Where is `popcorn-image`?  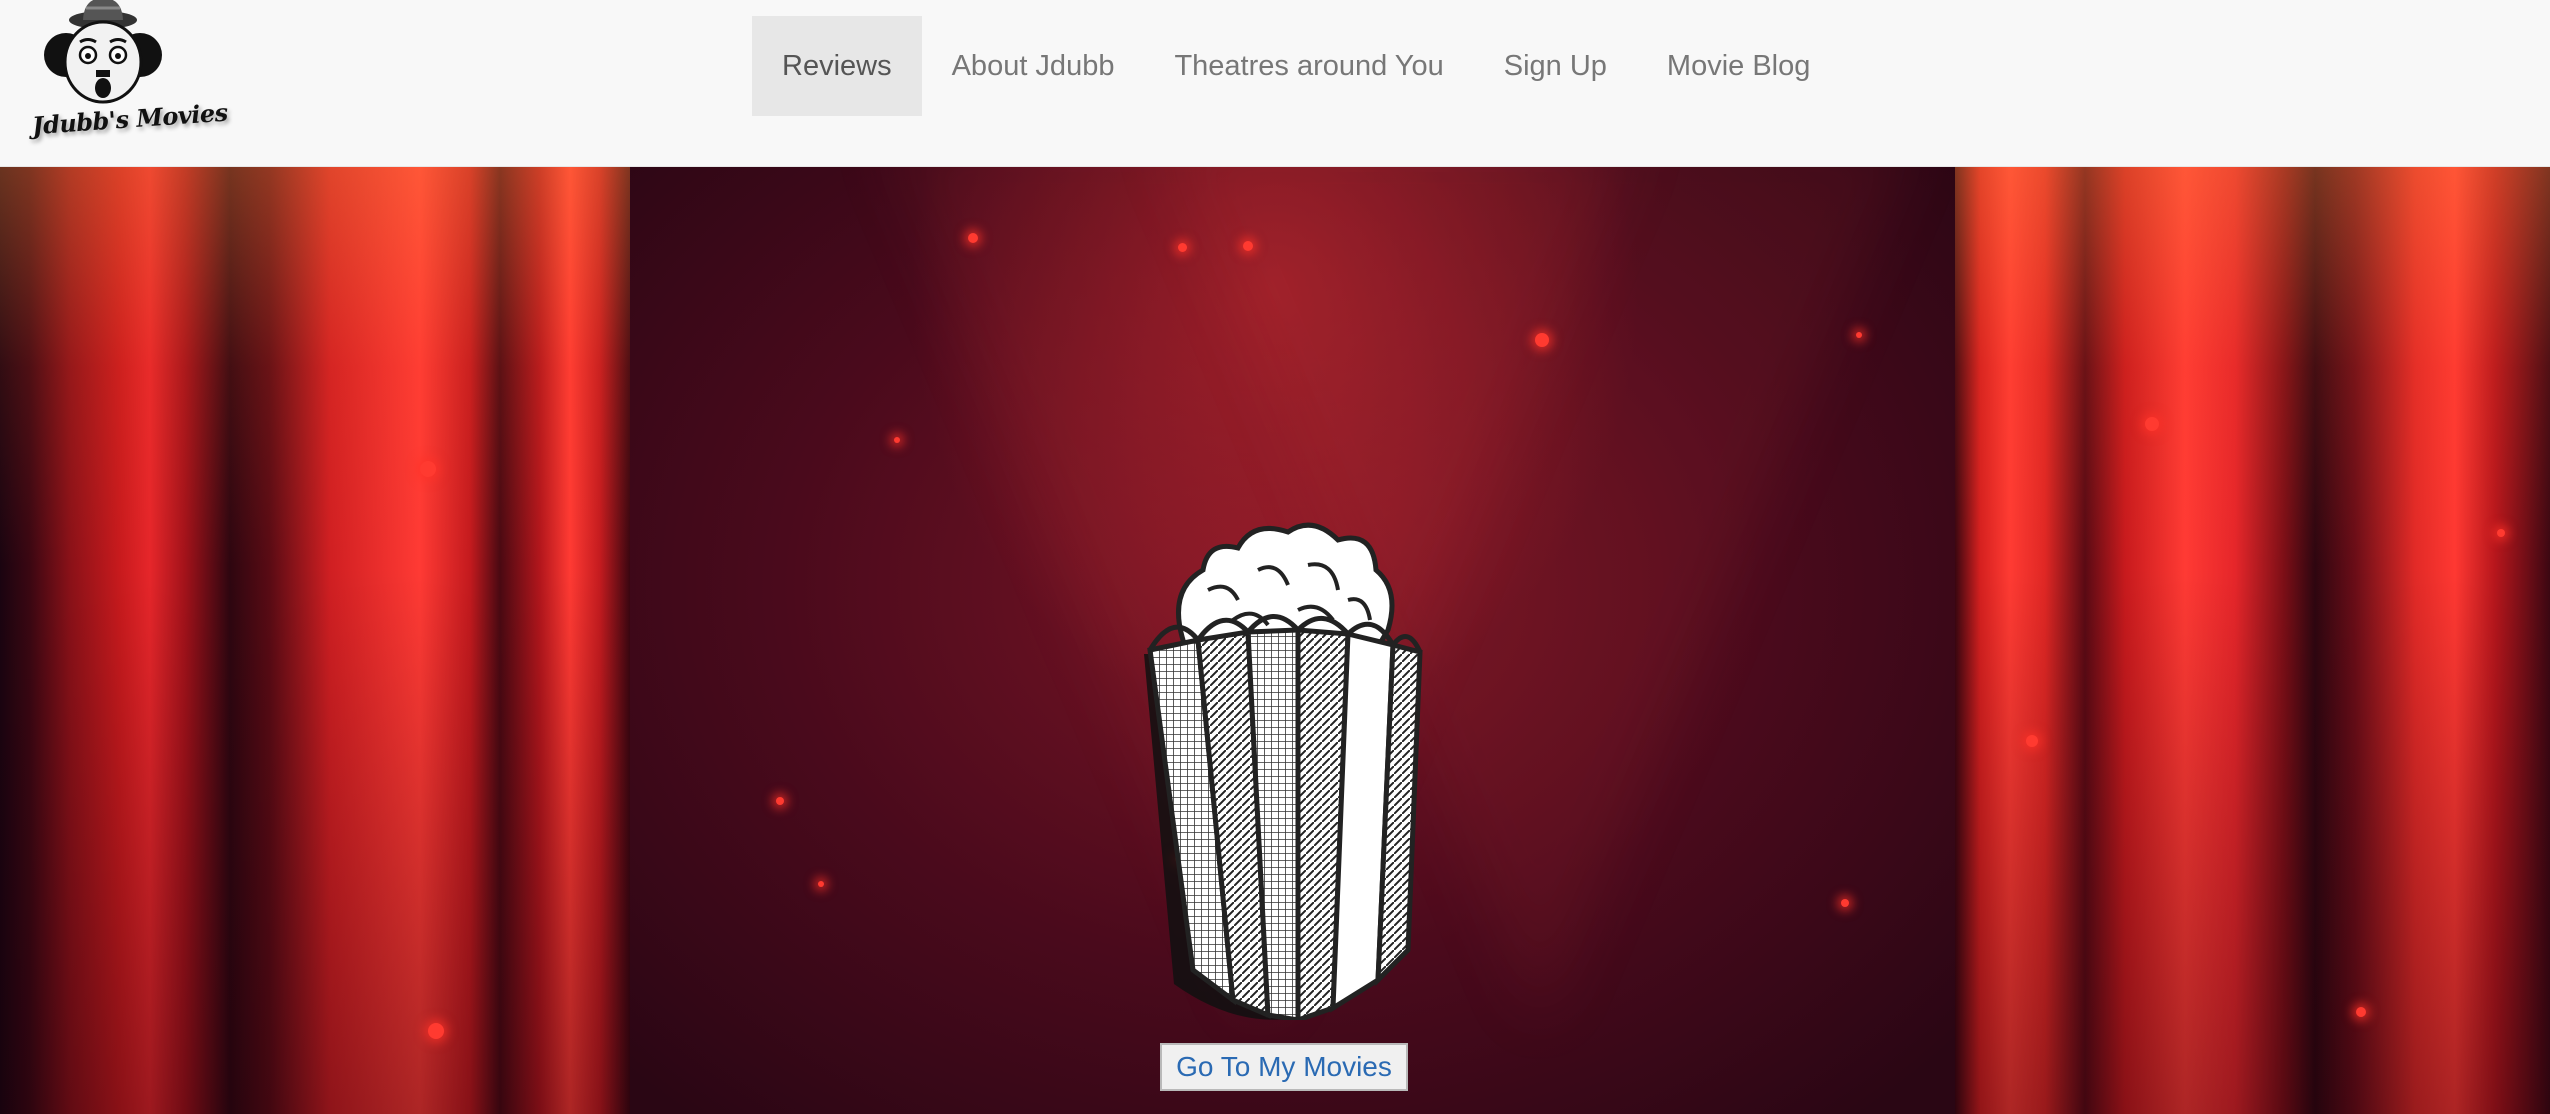
popcorn-image is located at coordinates (1283, 765).